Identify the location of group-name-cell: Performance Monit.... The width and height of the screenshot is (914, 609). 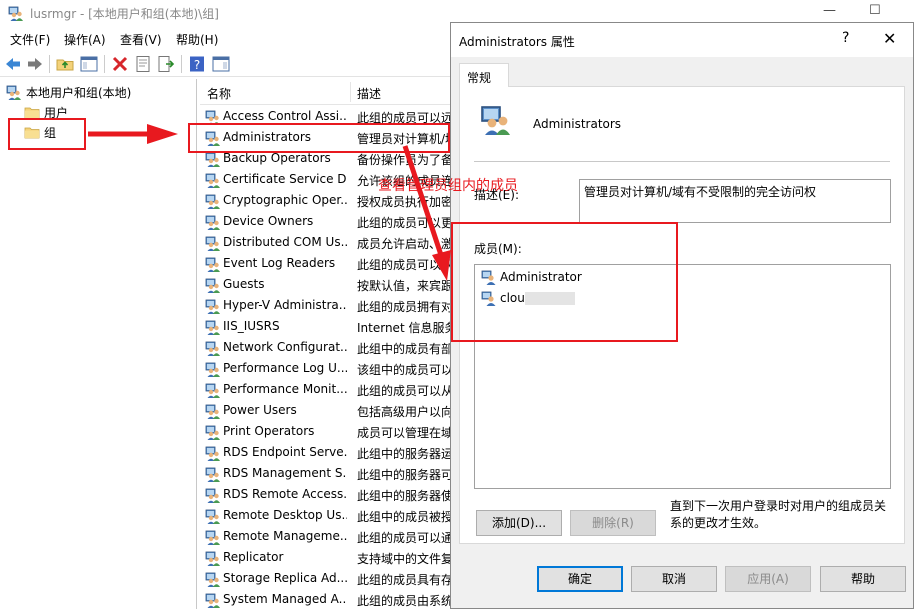
(285, 389).